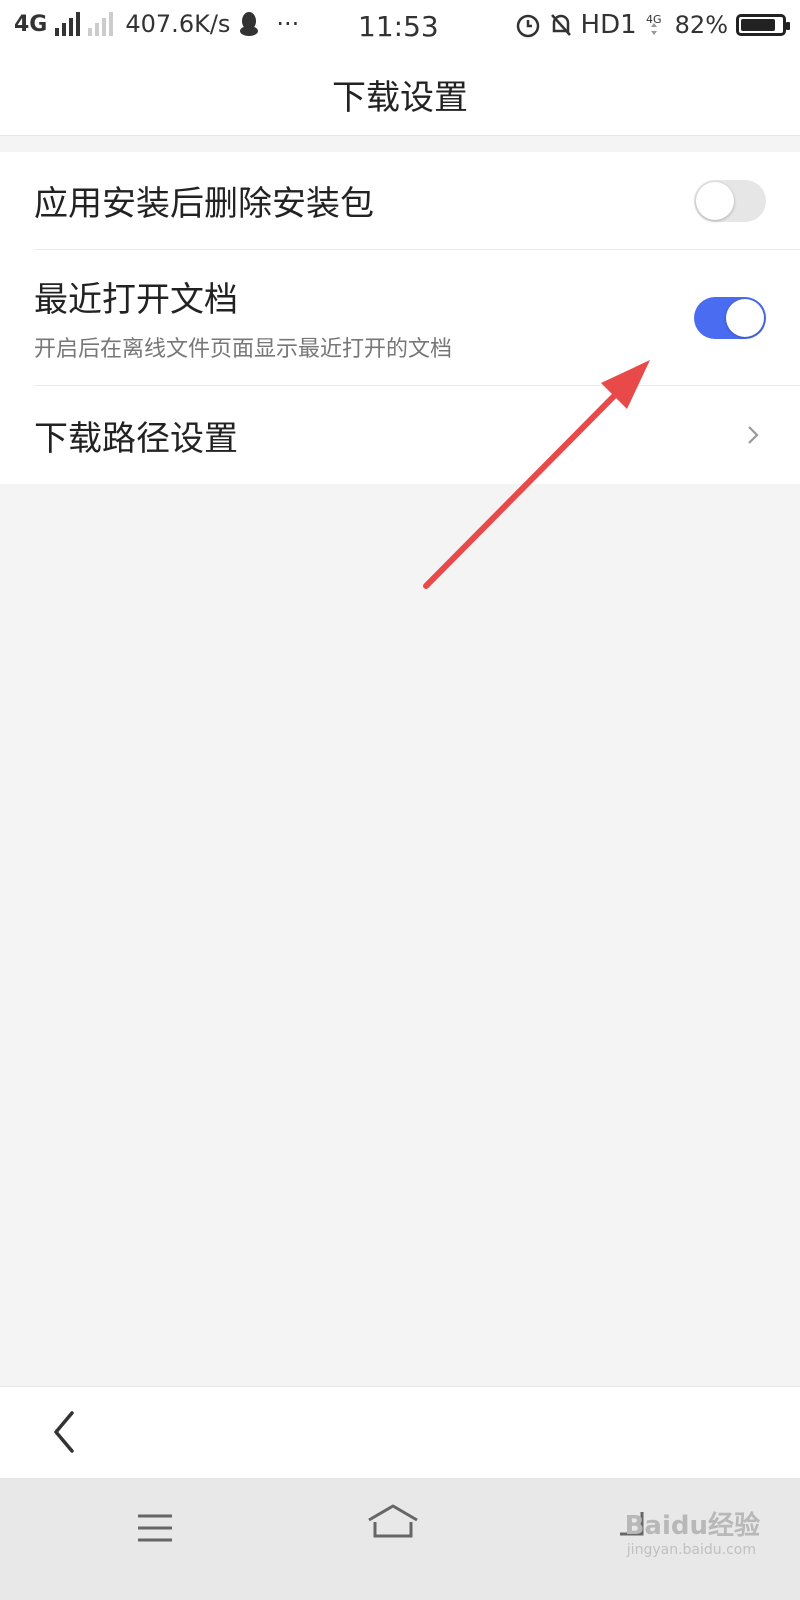  I want to click on setting-recent-documents: 最近打开文档 开启后在离线文件页面显示最近打开的文档, so click(417, 318).